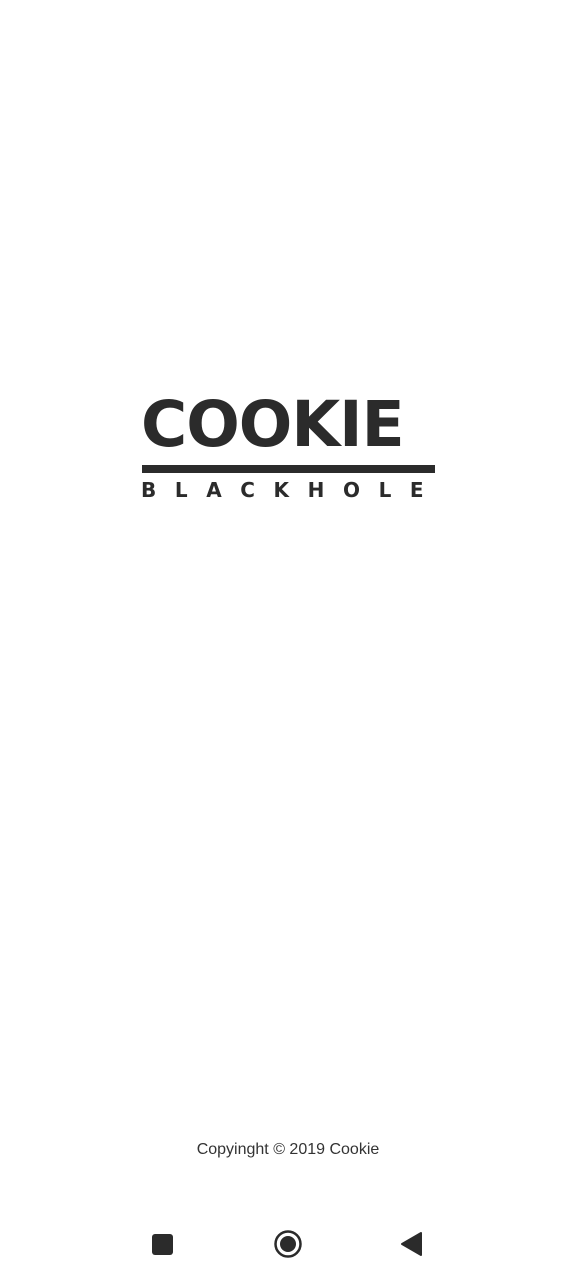 The width and height of the screenshot is (576, 1280). I want to click on logo-divider-bar, so click(288, 469).